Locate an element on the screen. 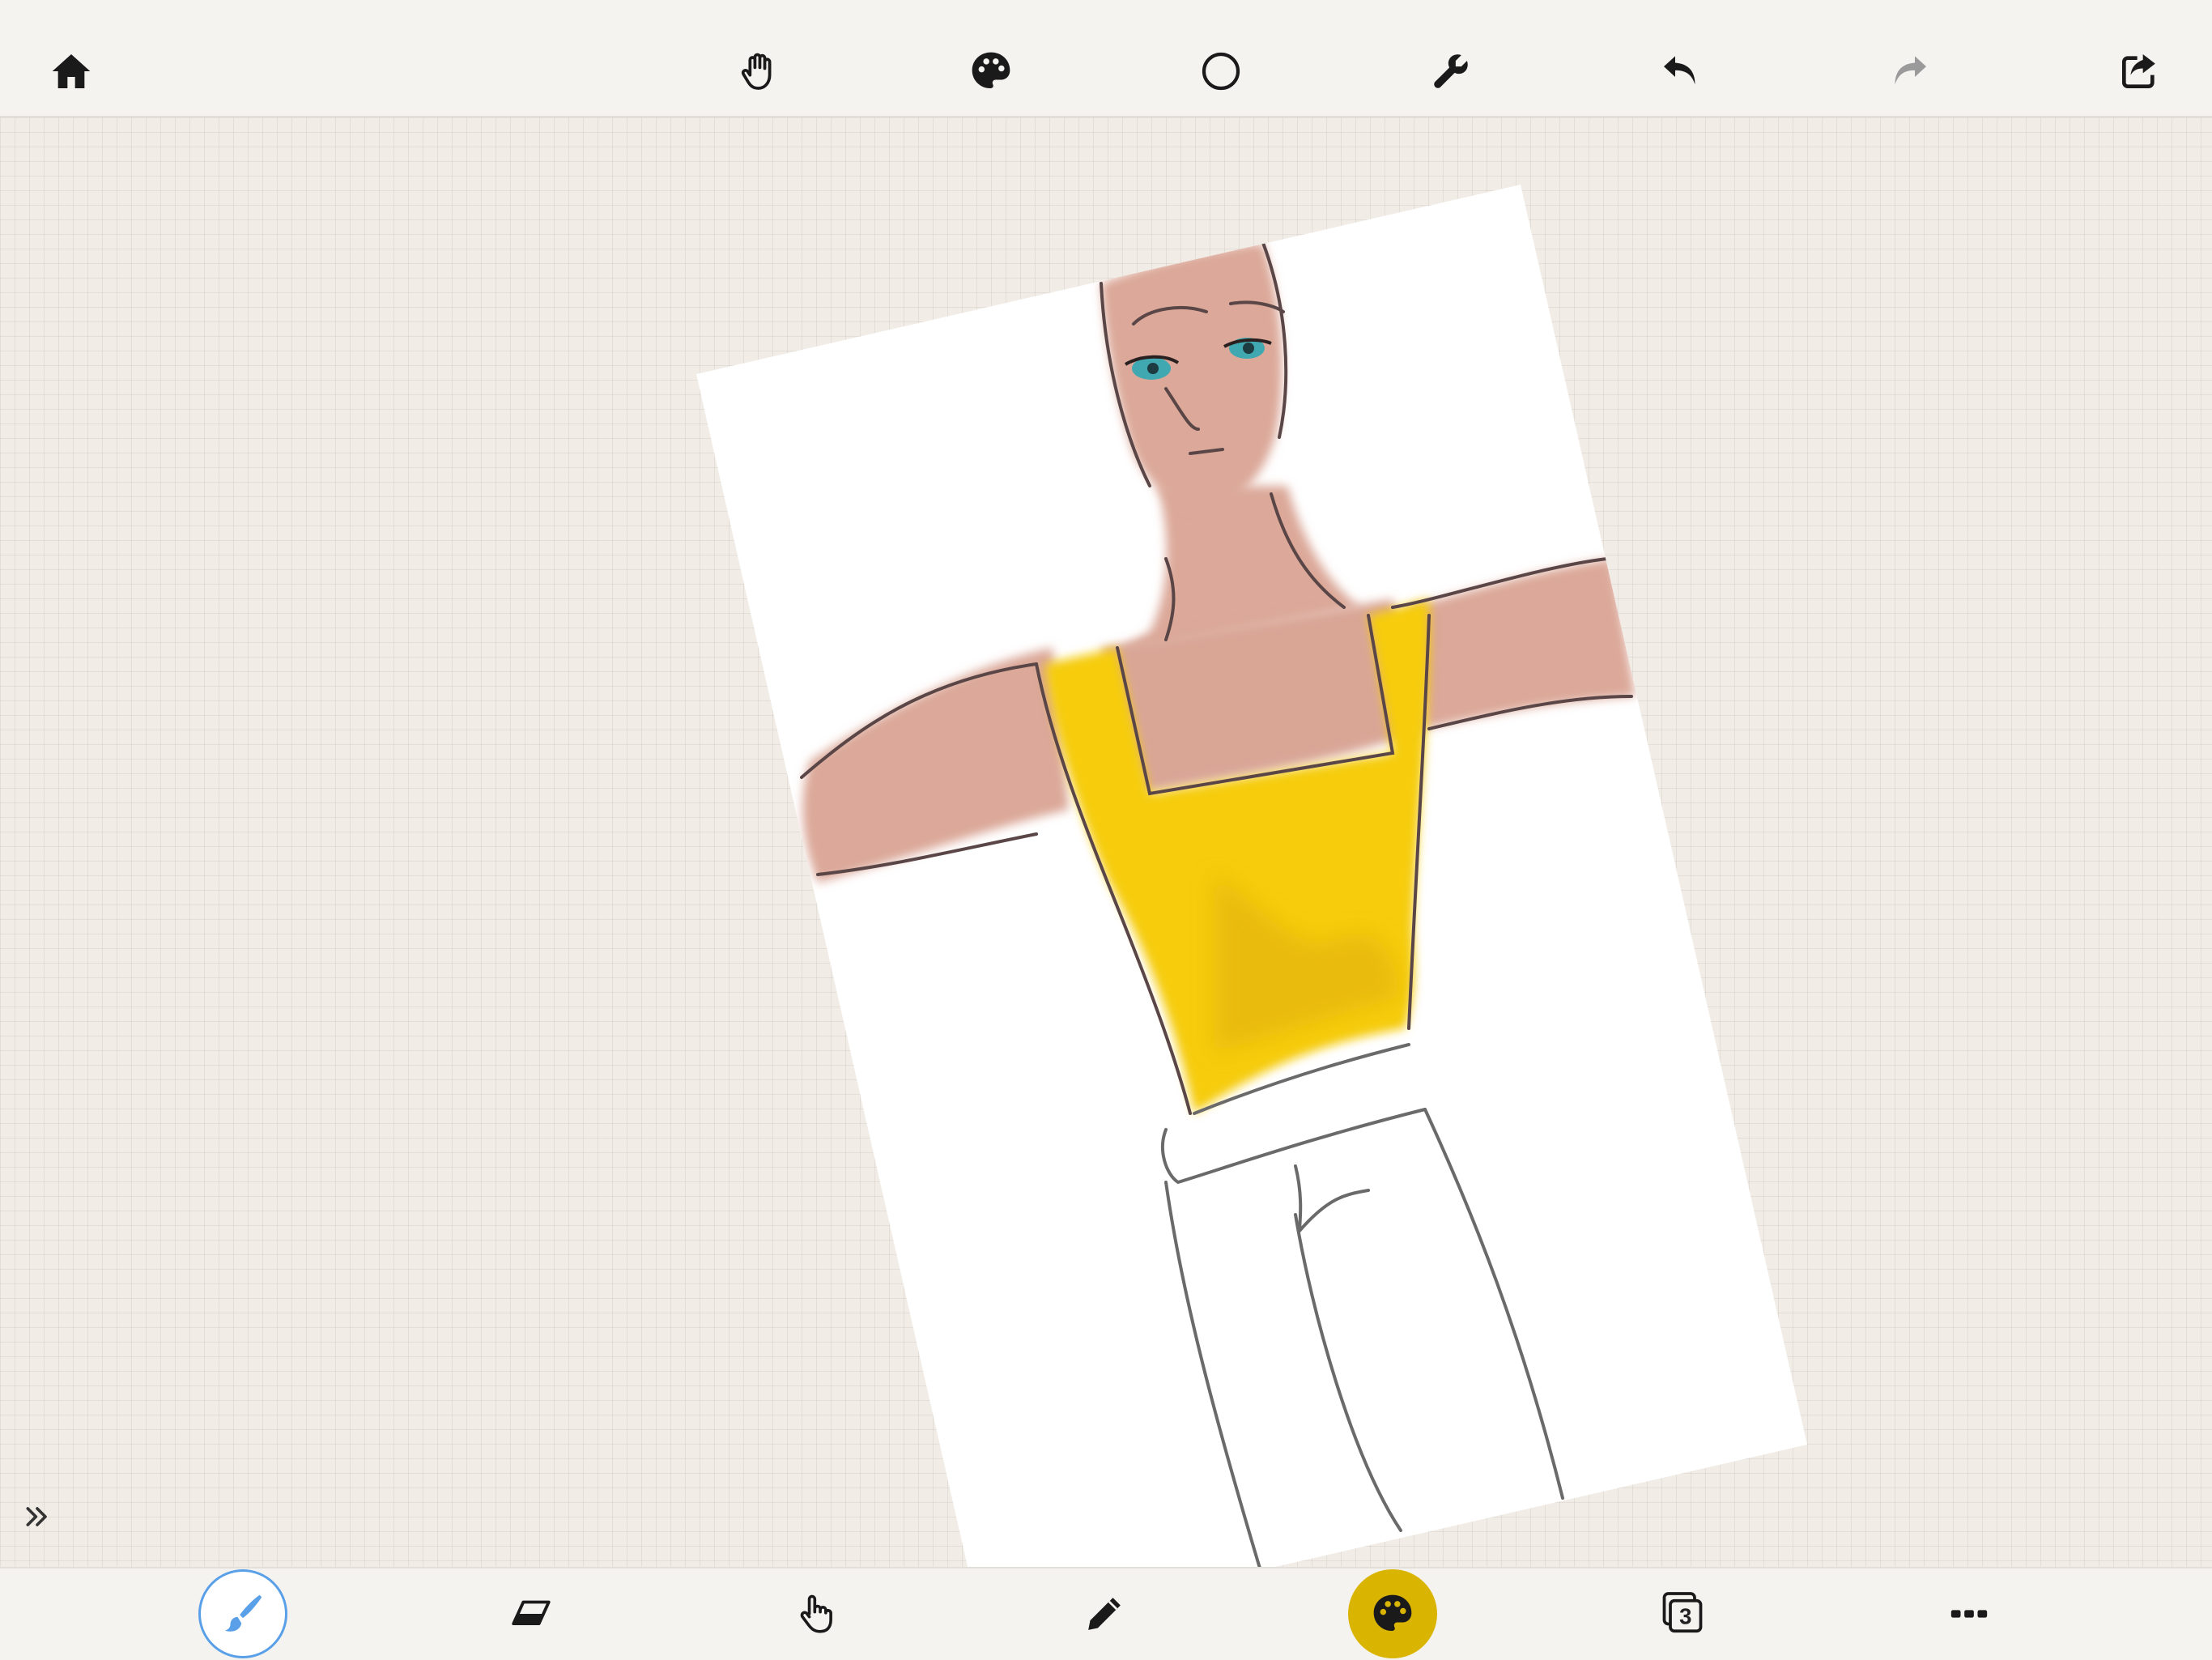 The width and height of the screenshot is (2212, 1660). pencil-icon is located at coordinates (1104, 1614).